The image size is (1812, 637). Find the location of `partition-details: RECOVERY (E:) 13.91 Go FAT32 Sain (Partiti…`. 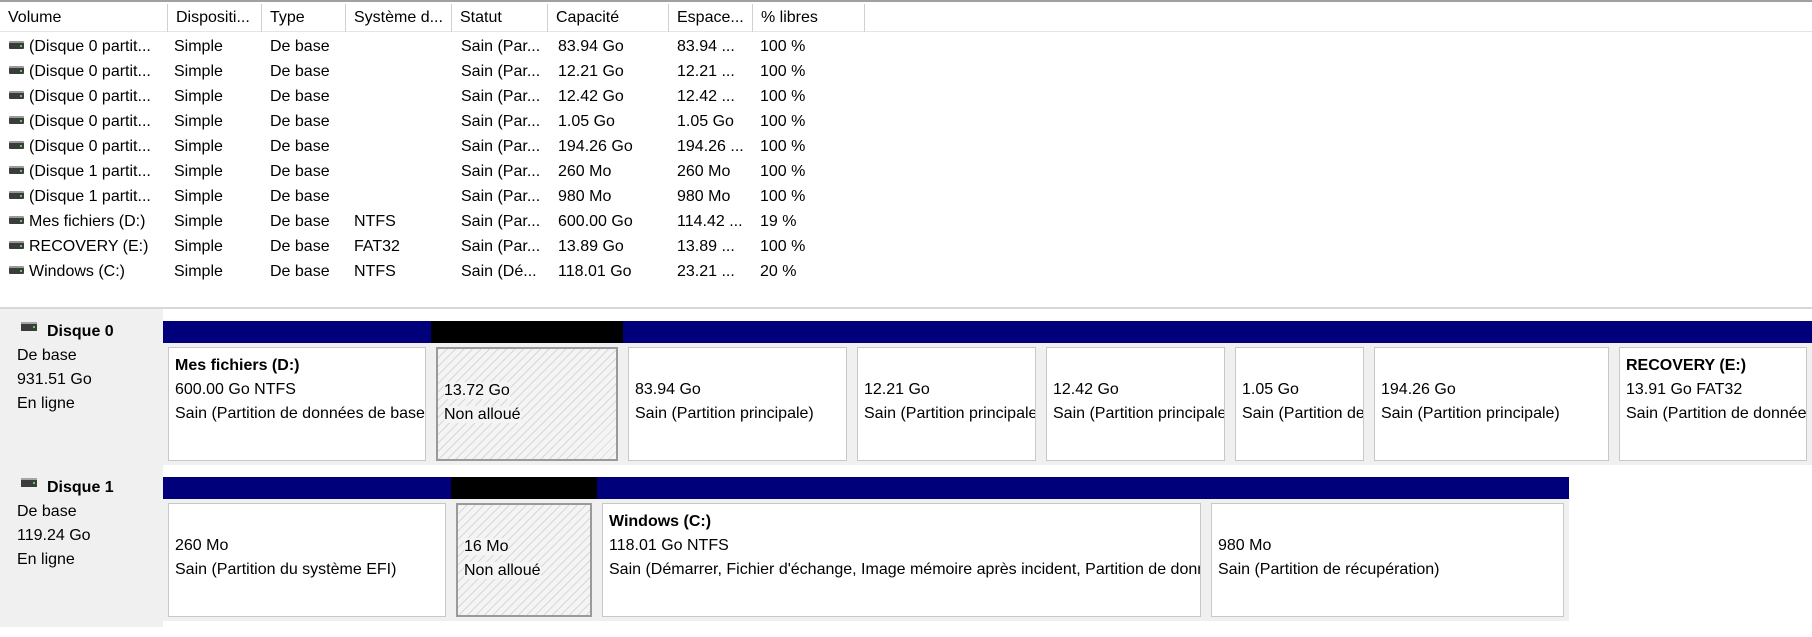

partition-details: RECOVERY (E:) 13.91 Go FAT32 Sain (Partiti… is located at coordinates (1713, 404).